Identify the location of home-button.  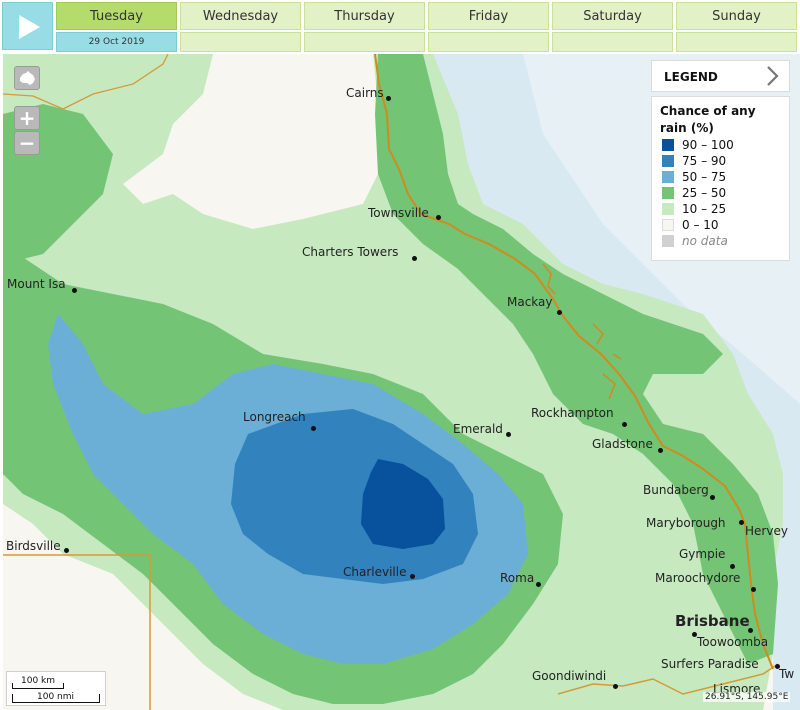
(27, 78).